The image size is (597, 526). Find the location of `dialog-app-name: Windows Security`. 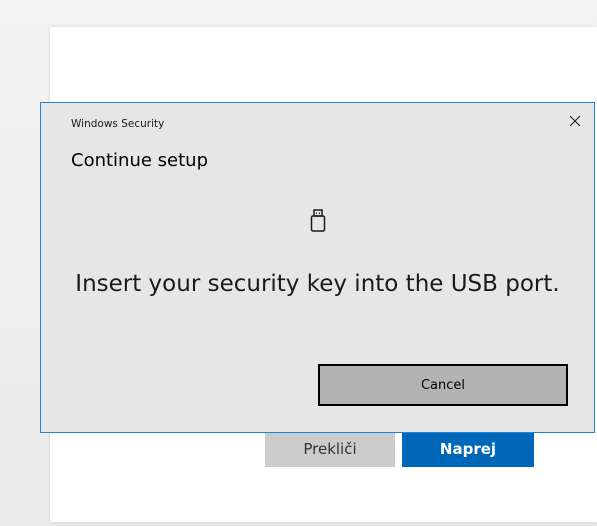

dialog-app-name: Windows Security is located at coordinates (118, 124).